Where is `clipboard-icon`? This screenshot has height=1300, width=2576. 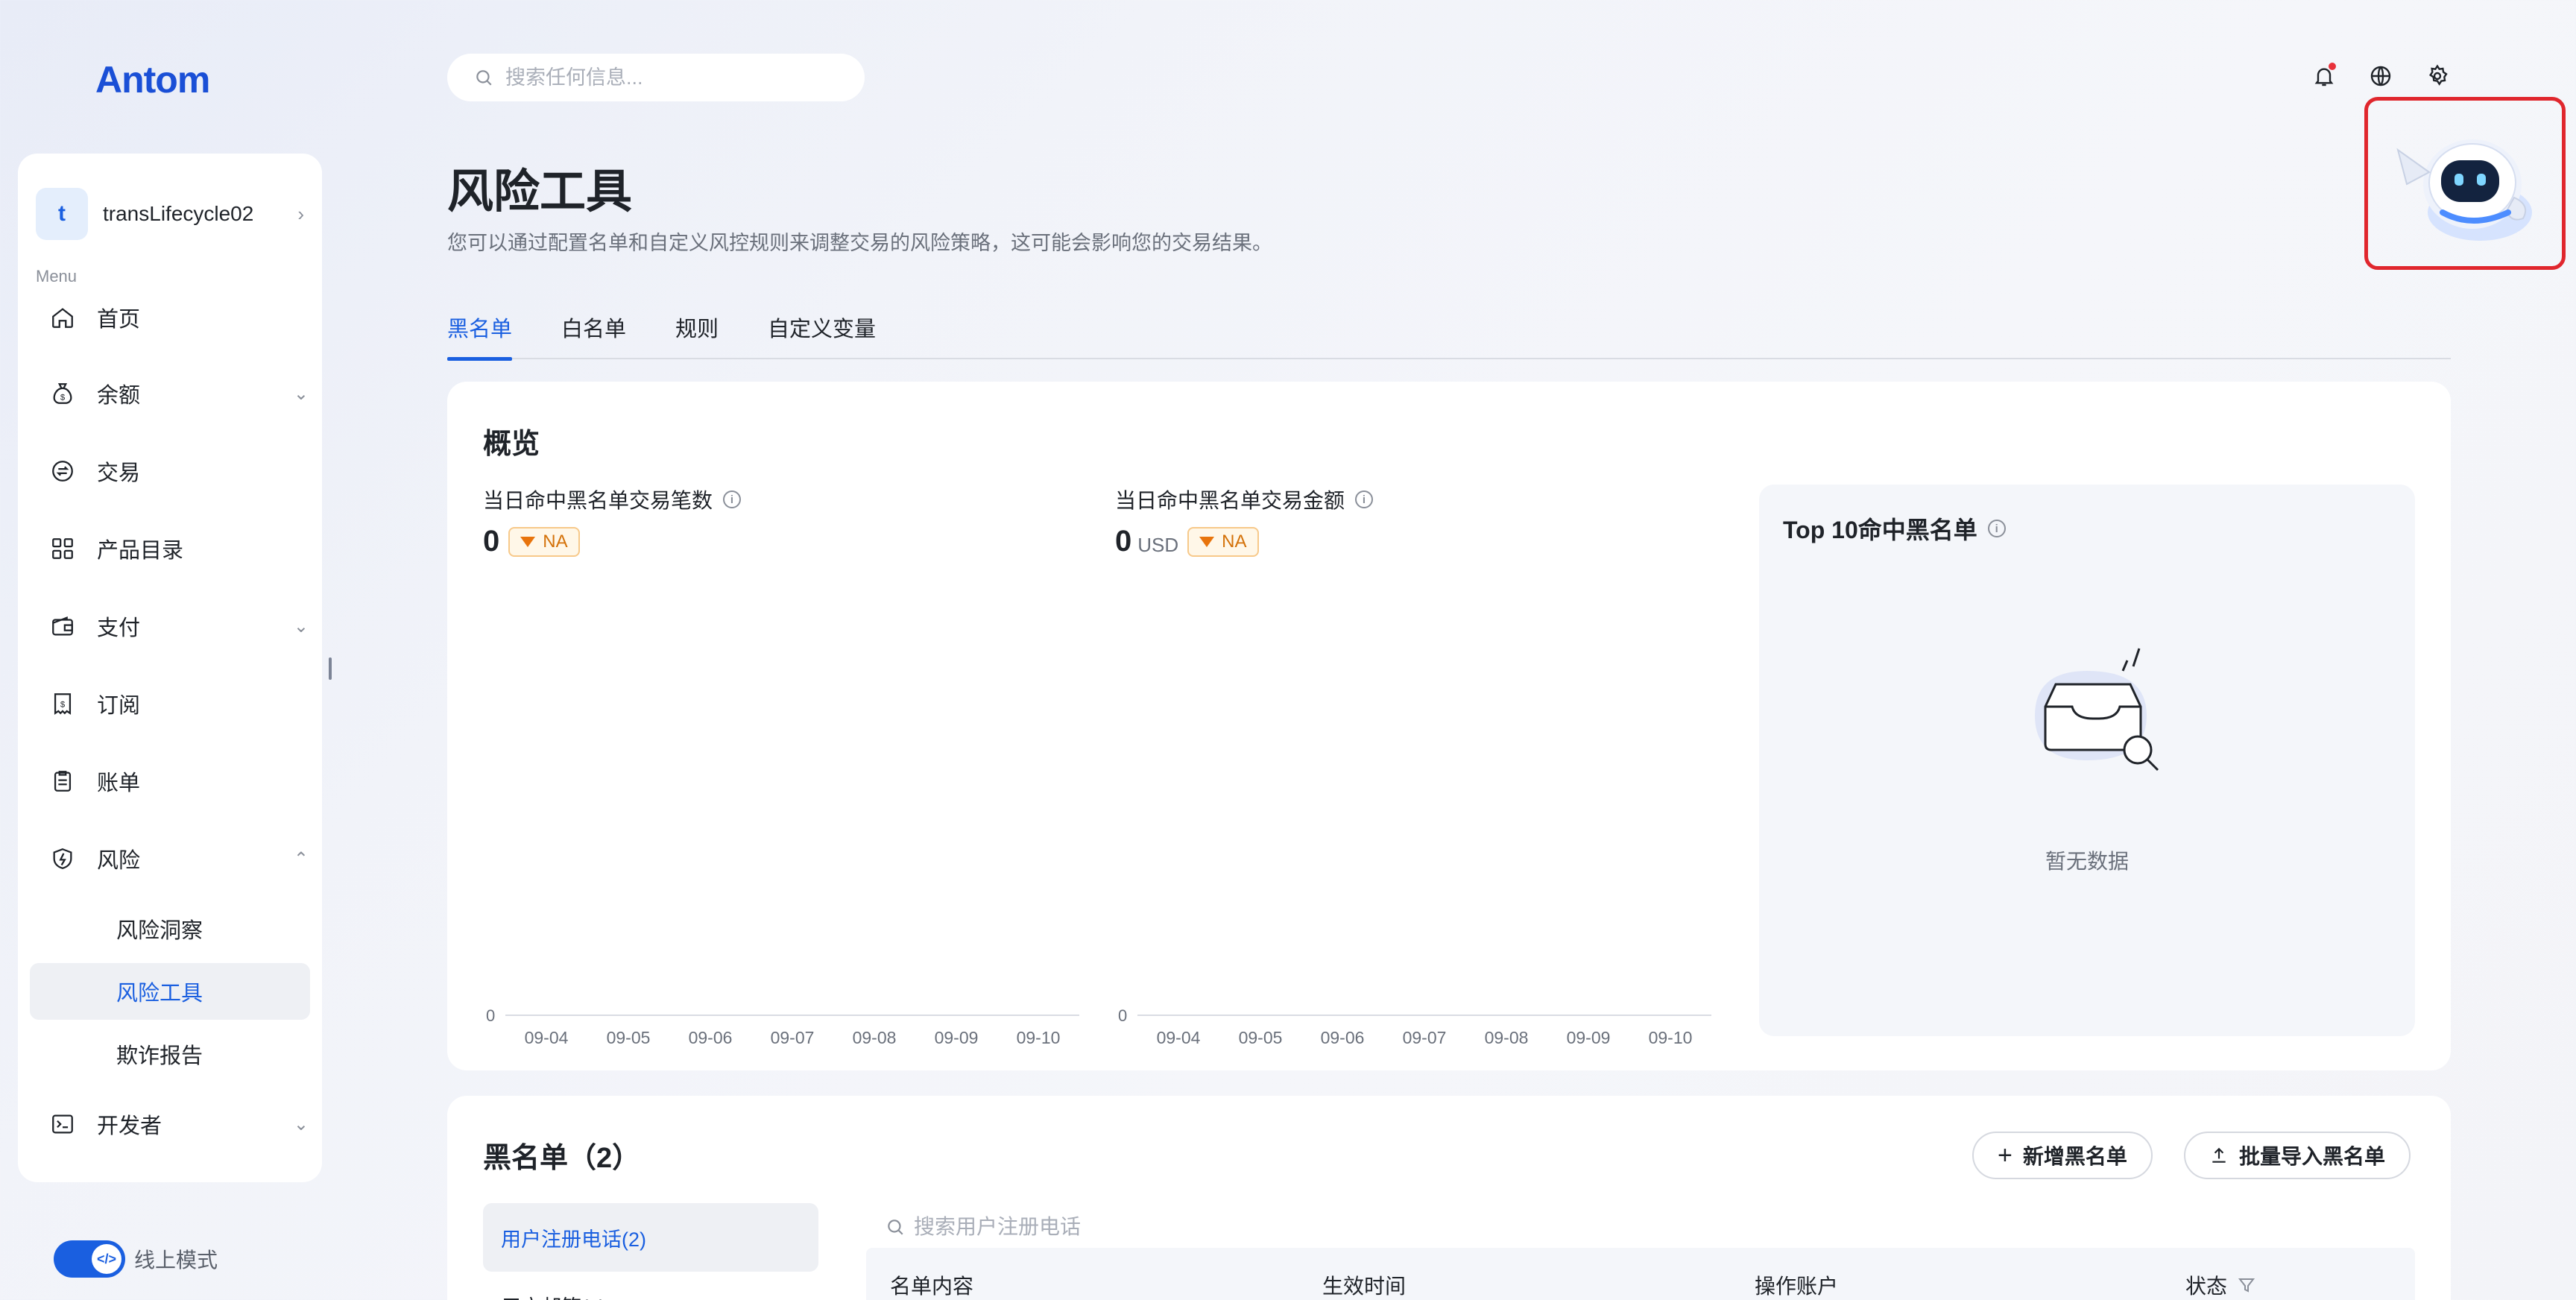 clipboard-icon is located at coordinates (63, 781).